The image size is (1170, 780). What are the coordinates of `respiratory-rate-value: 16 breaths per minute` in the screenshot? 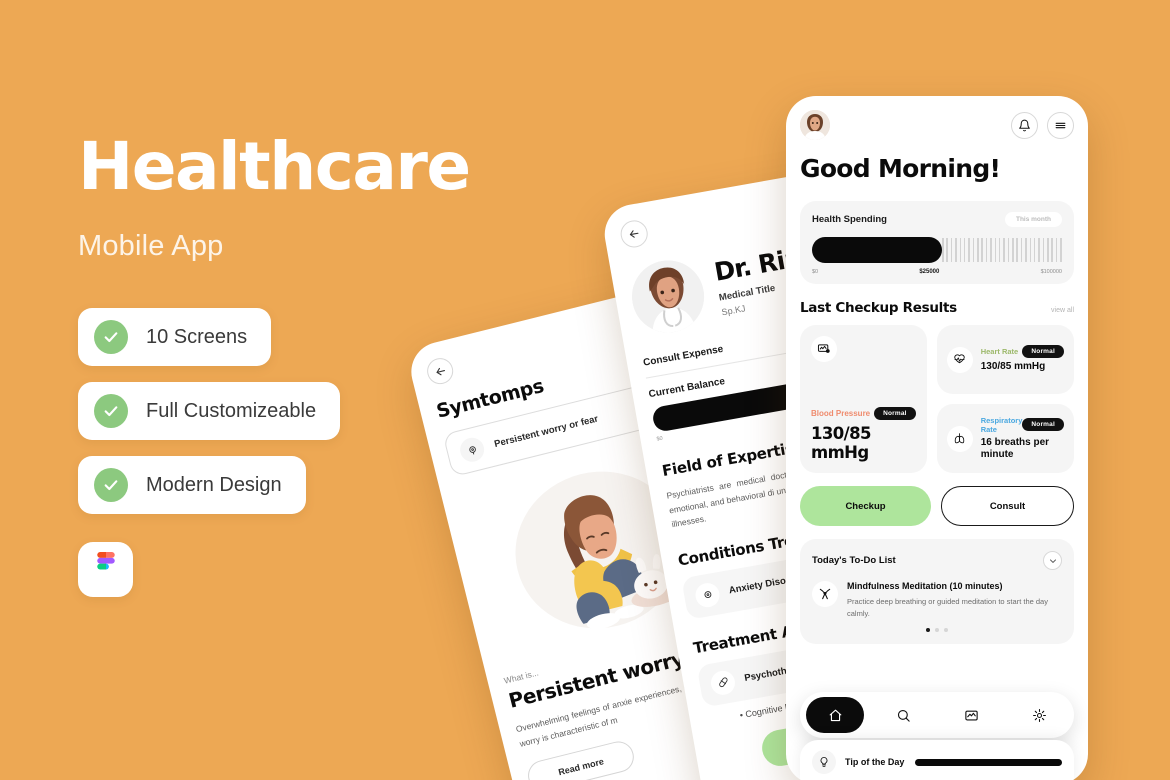 It's located at (1015, 448).